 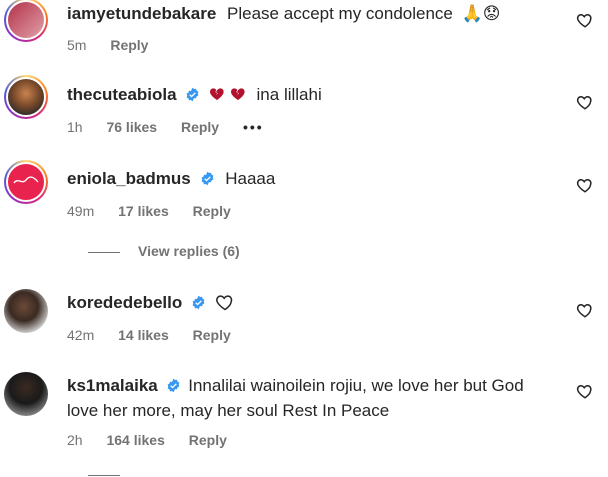 What do you see at coordinates (75, 440) in the screenshot?
I see `comment-time: 2h` at bounding box center [75, 440].